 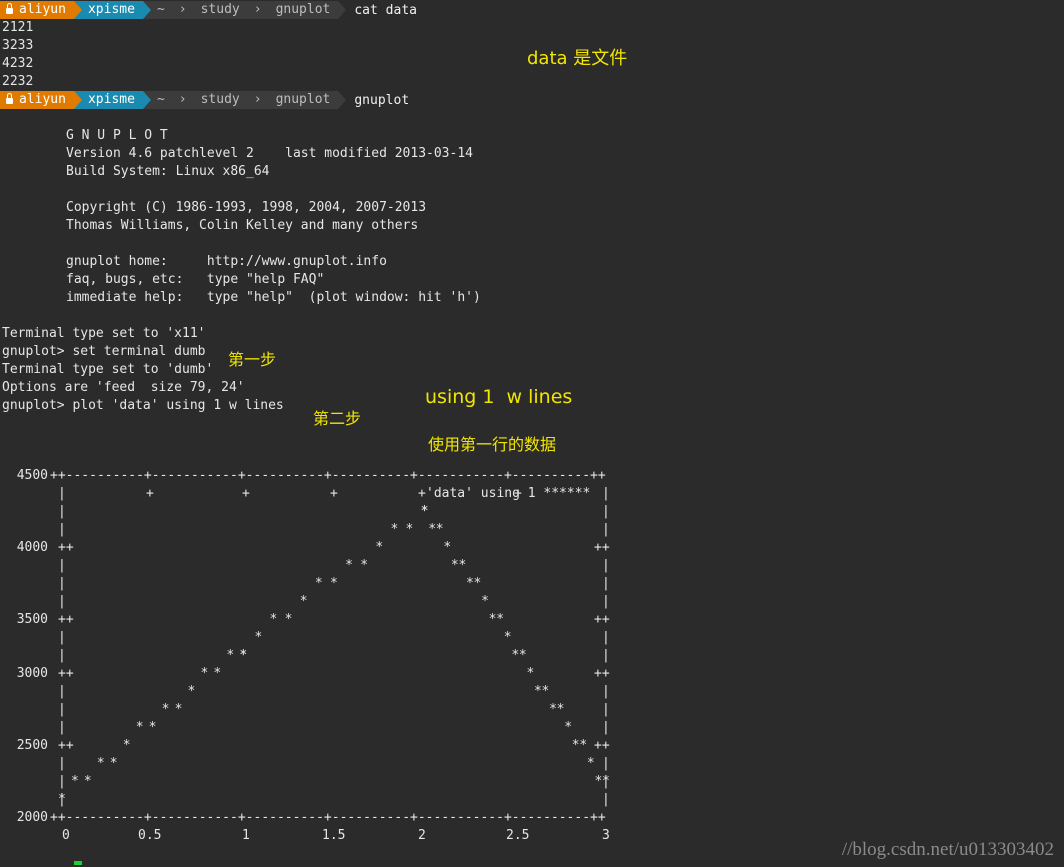 What do you see at coordinates (9, 98) in the screenshot?
I see `lock-icon` at bounding box center [9, 98].